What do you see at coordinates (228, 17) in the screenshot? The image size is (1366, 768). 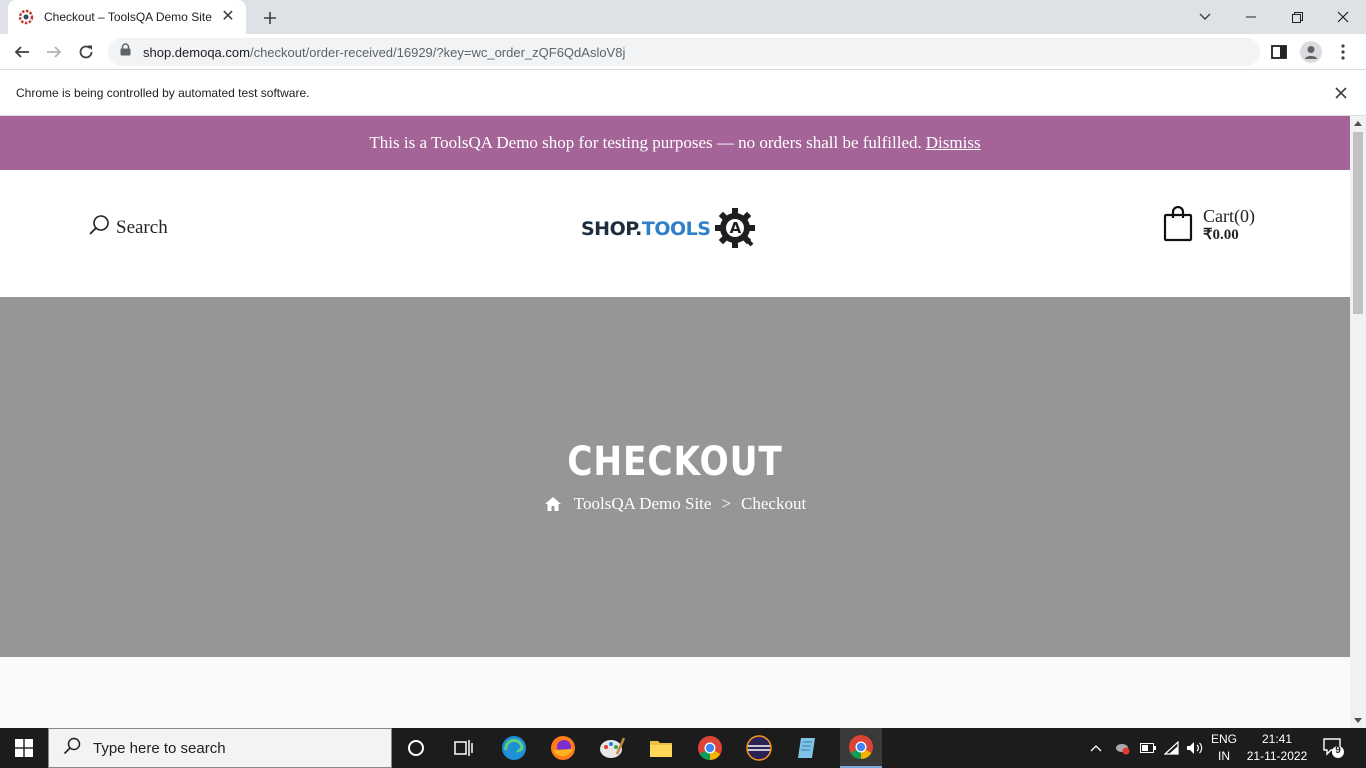 I see `tab-close-icon: ✕` at bounding box center [228, 17].